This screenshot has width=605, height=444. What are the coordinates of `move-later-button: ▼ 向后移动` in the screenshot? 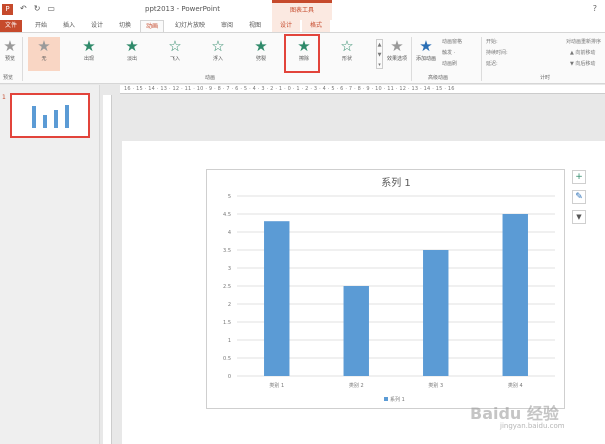 It's located at (582, 63).